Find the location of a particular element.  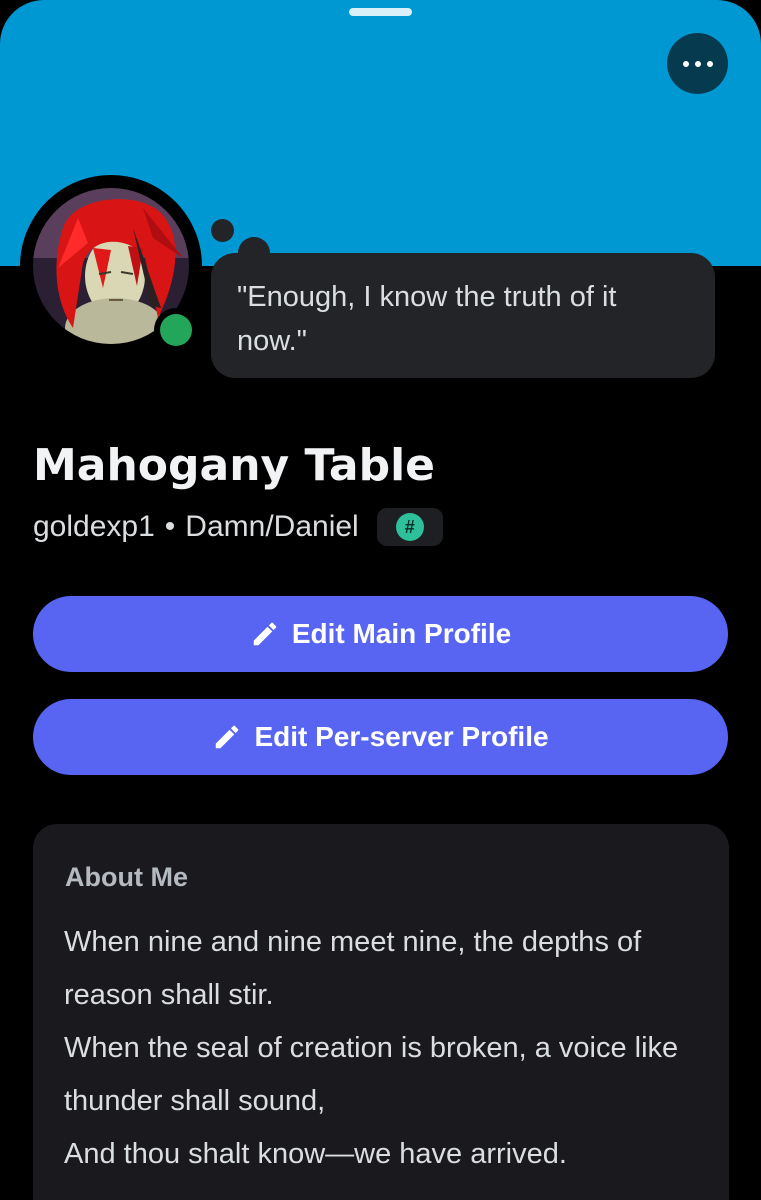

hashtag-badge: # is located at coordinates (409, 527).